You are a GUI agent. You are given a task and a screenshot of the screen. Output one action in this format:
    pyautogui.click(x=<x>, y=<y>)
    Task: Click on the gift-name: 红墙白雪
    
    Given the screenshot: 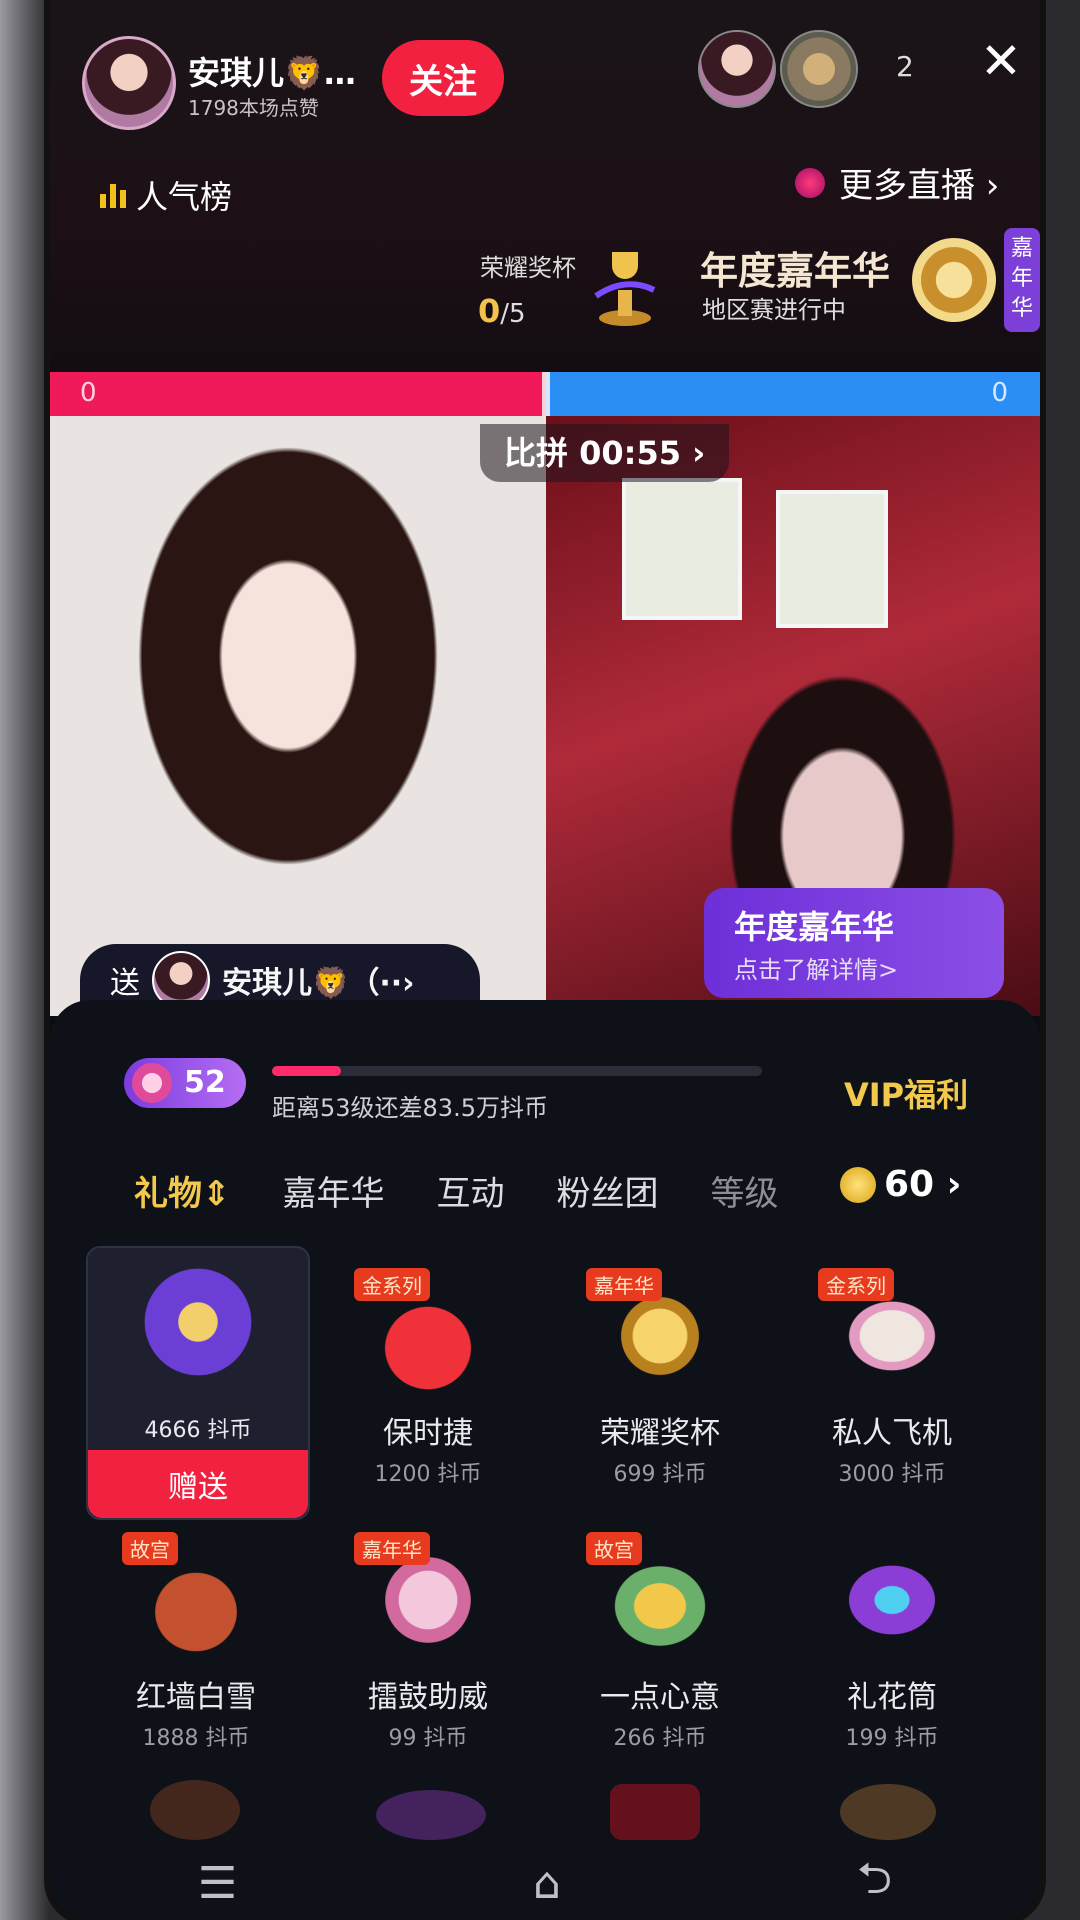 What is the action you would take?
    pyautogui.click(x=196, y=1697)
    